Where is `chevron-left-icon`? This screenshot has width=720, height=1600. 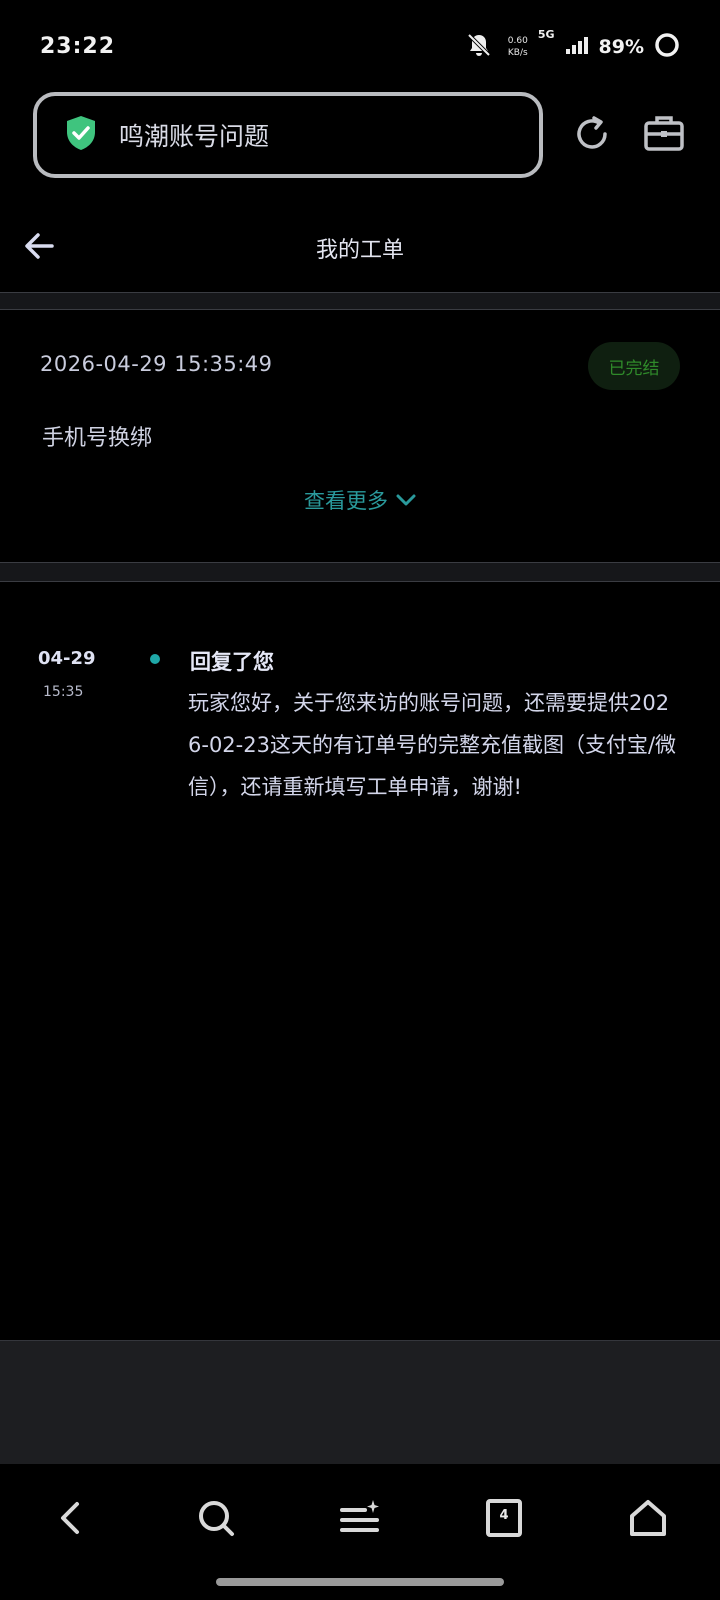 chevron-left-icon is located at coordinates (70, 1518).